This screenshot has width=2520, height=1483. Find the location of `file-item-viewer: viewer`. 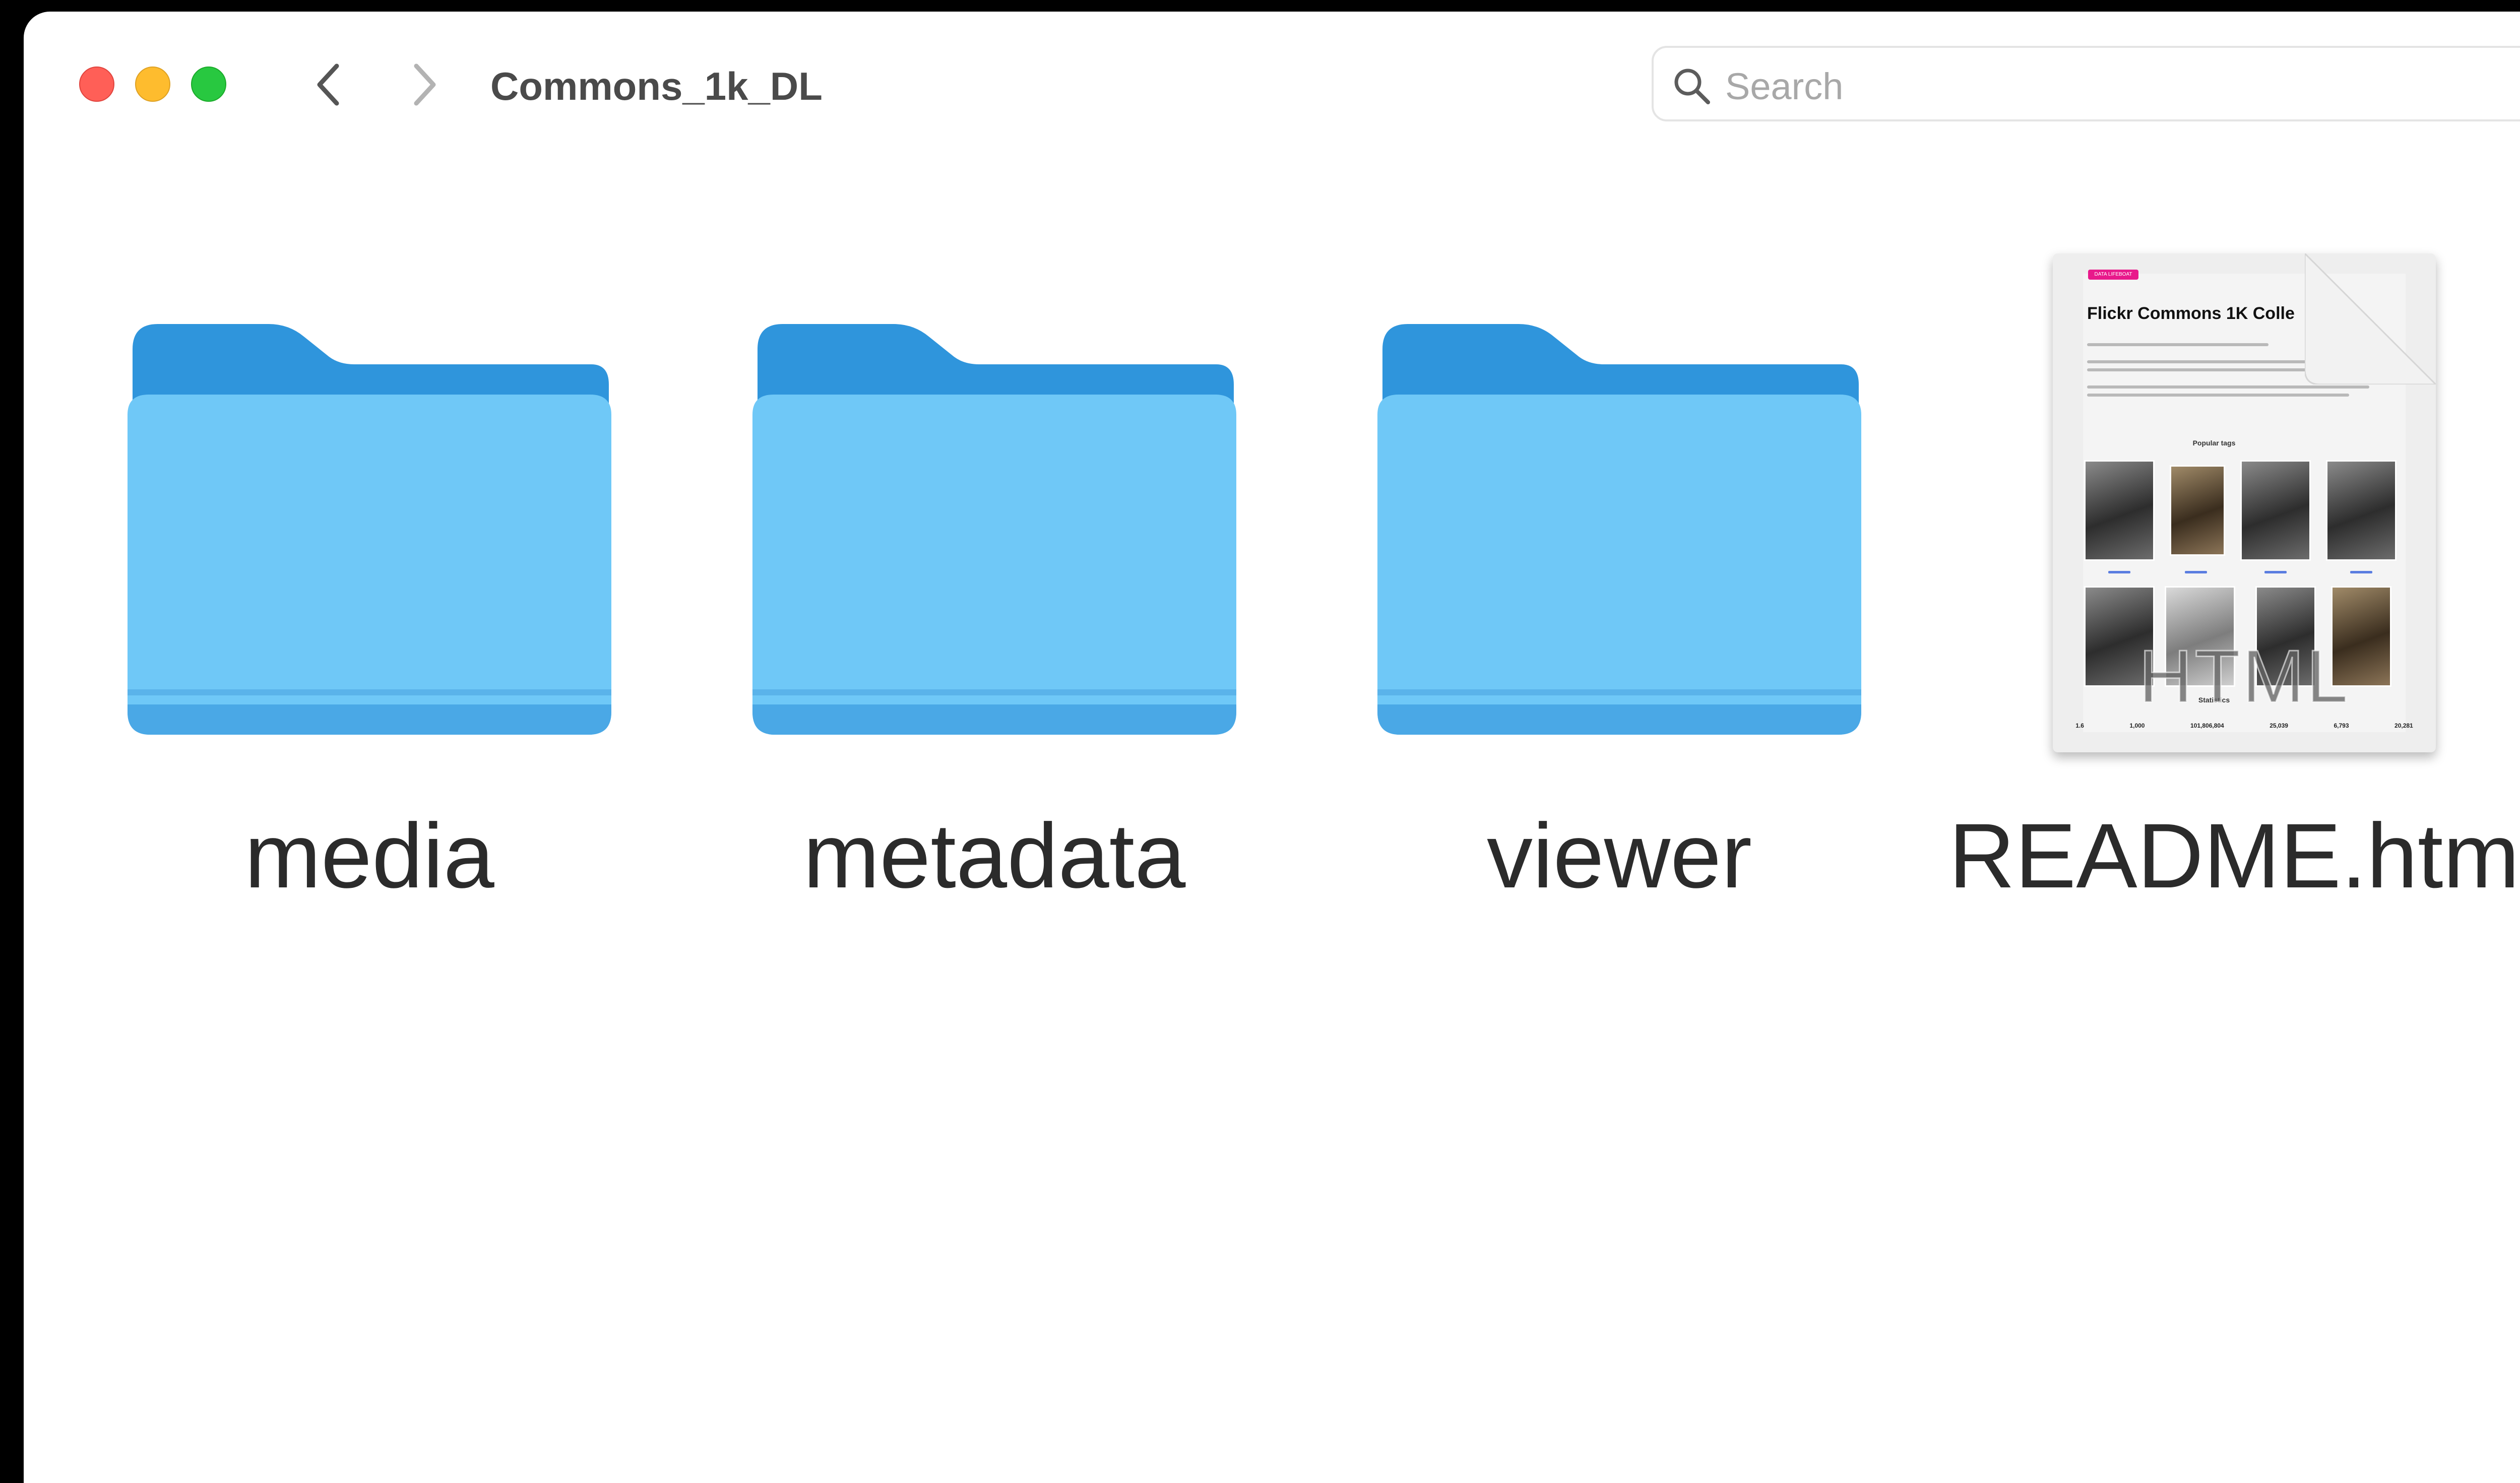

file-item-viewer: viewer is located at coordinates (1620, 586).